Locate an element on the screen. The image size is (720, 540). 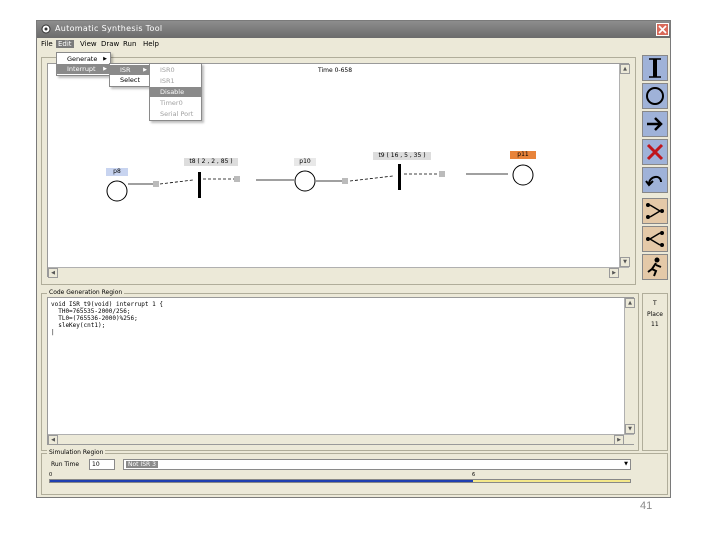
edit-menu-dropdown: Generate ▶ Interrupt ▶ is located at coordinates (83, 64).